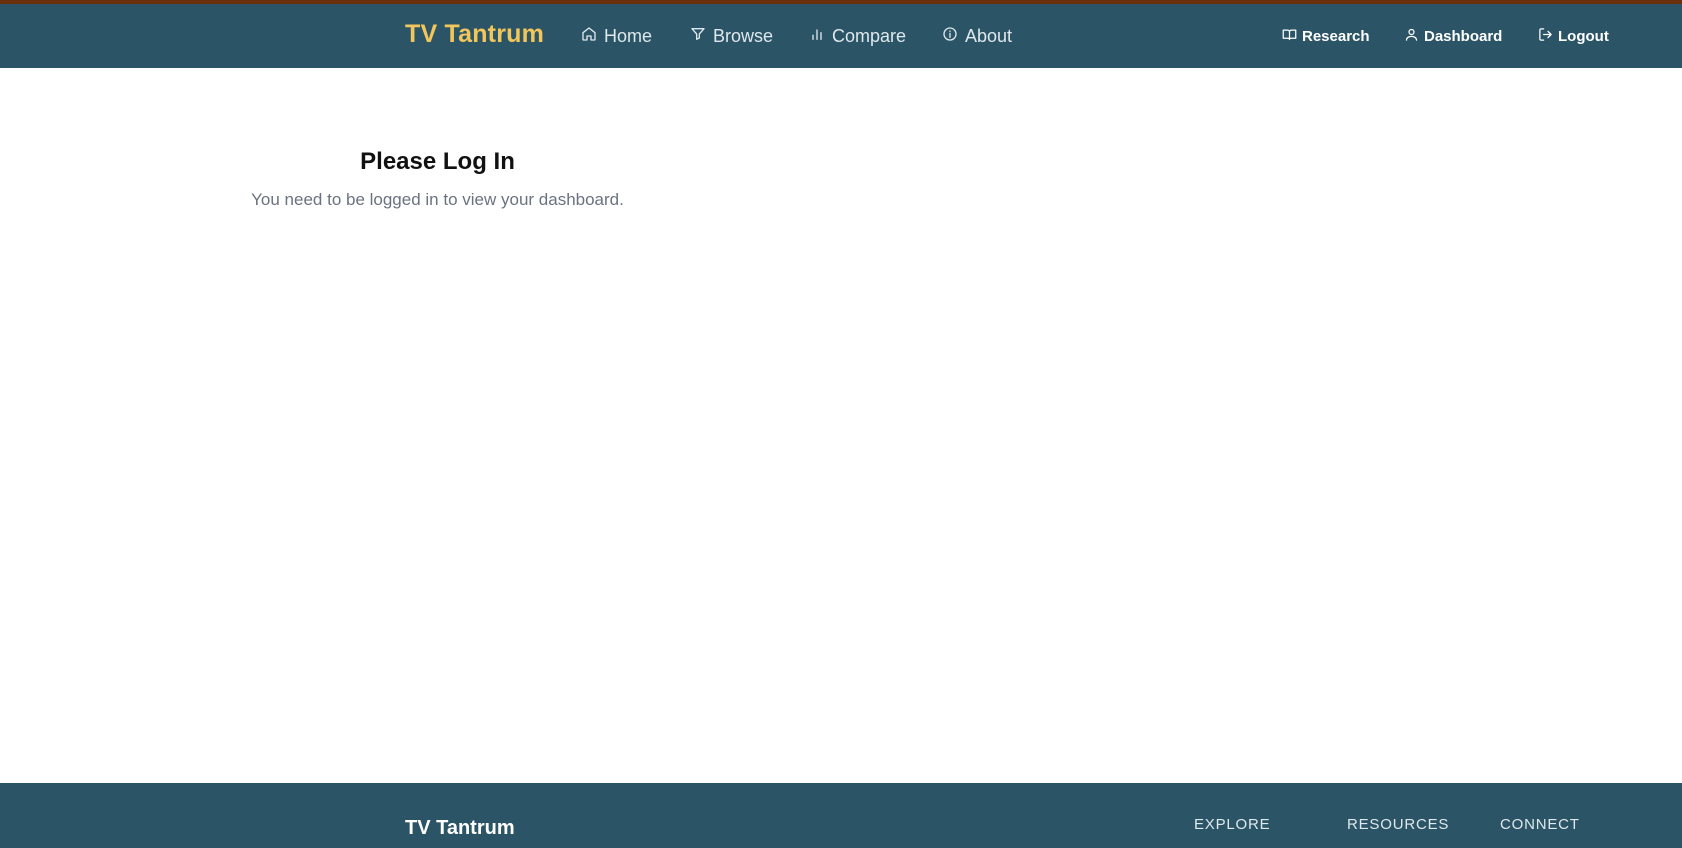  I want to click on brand-logo: TV Tantrum, so click(474, 34).